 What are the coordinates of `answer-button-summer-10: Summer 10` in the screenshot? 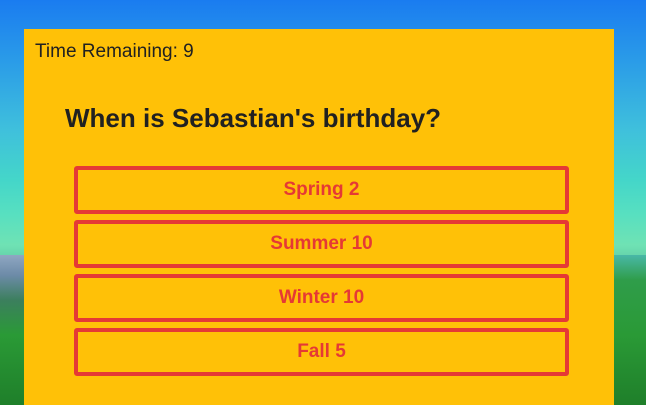 It's located at (321, 244).